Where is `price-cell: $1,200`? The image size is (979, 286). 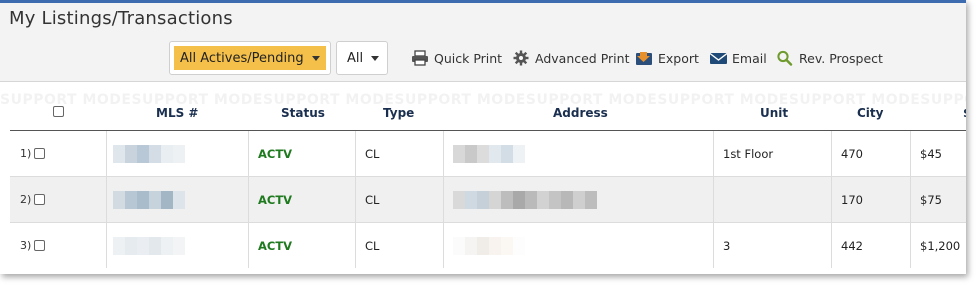
price-cell: $1,200 is located at coordinates (940, 245).